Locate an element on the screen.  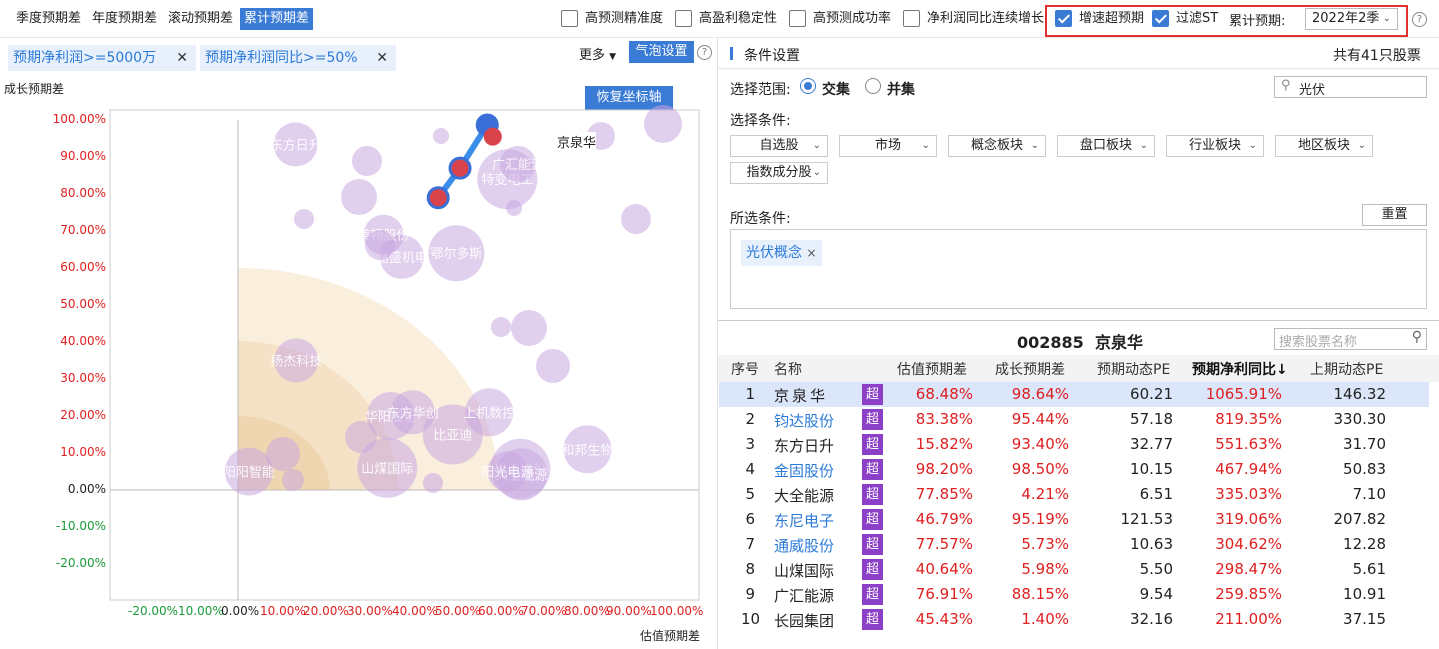
cell-prev-pe: 50.83 is located at coordinates (1364, 469).